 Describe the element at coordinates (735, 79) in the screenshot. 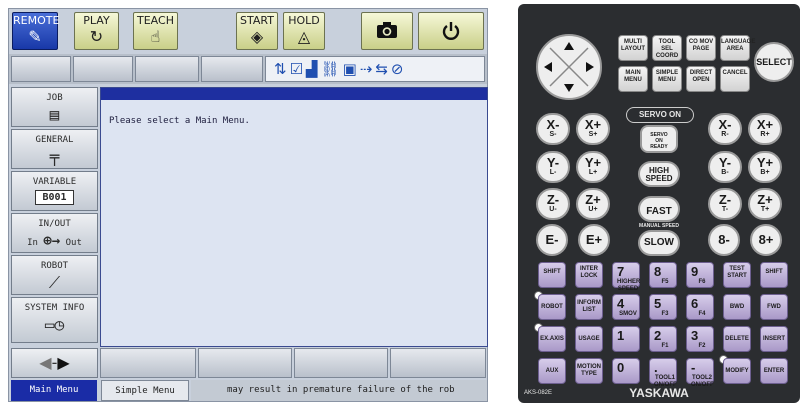

I see `cancel-key: CANCEL` at that location.